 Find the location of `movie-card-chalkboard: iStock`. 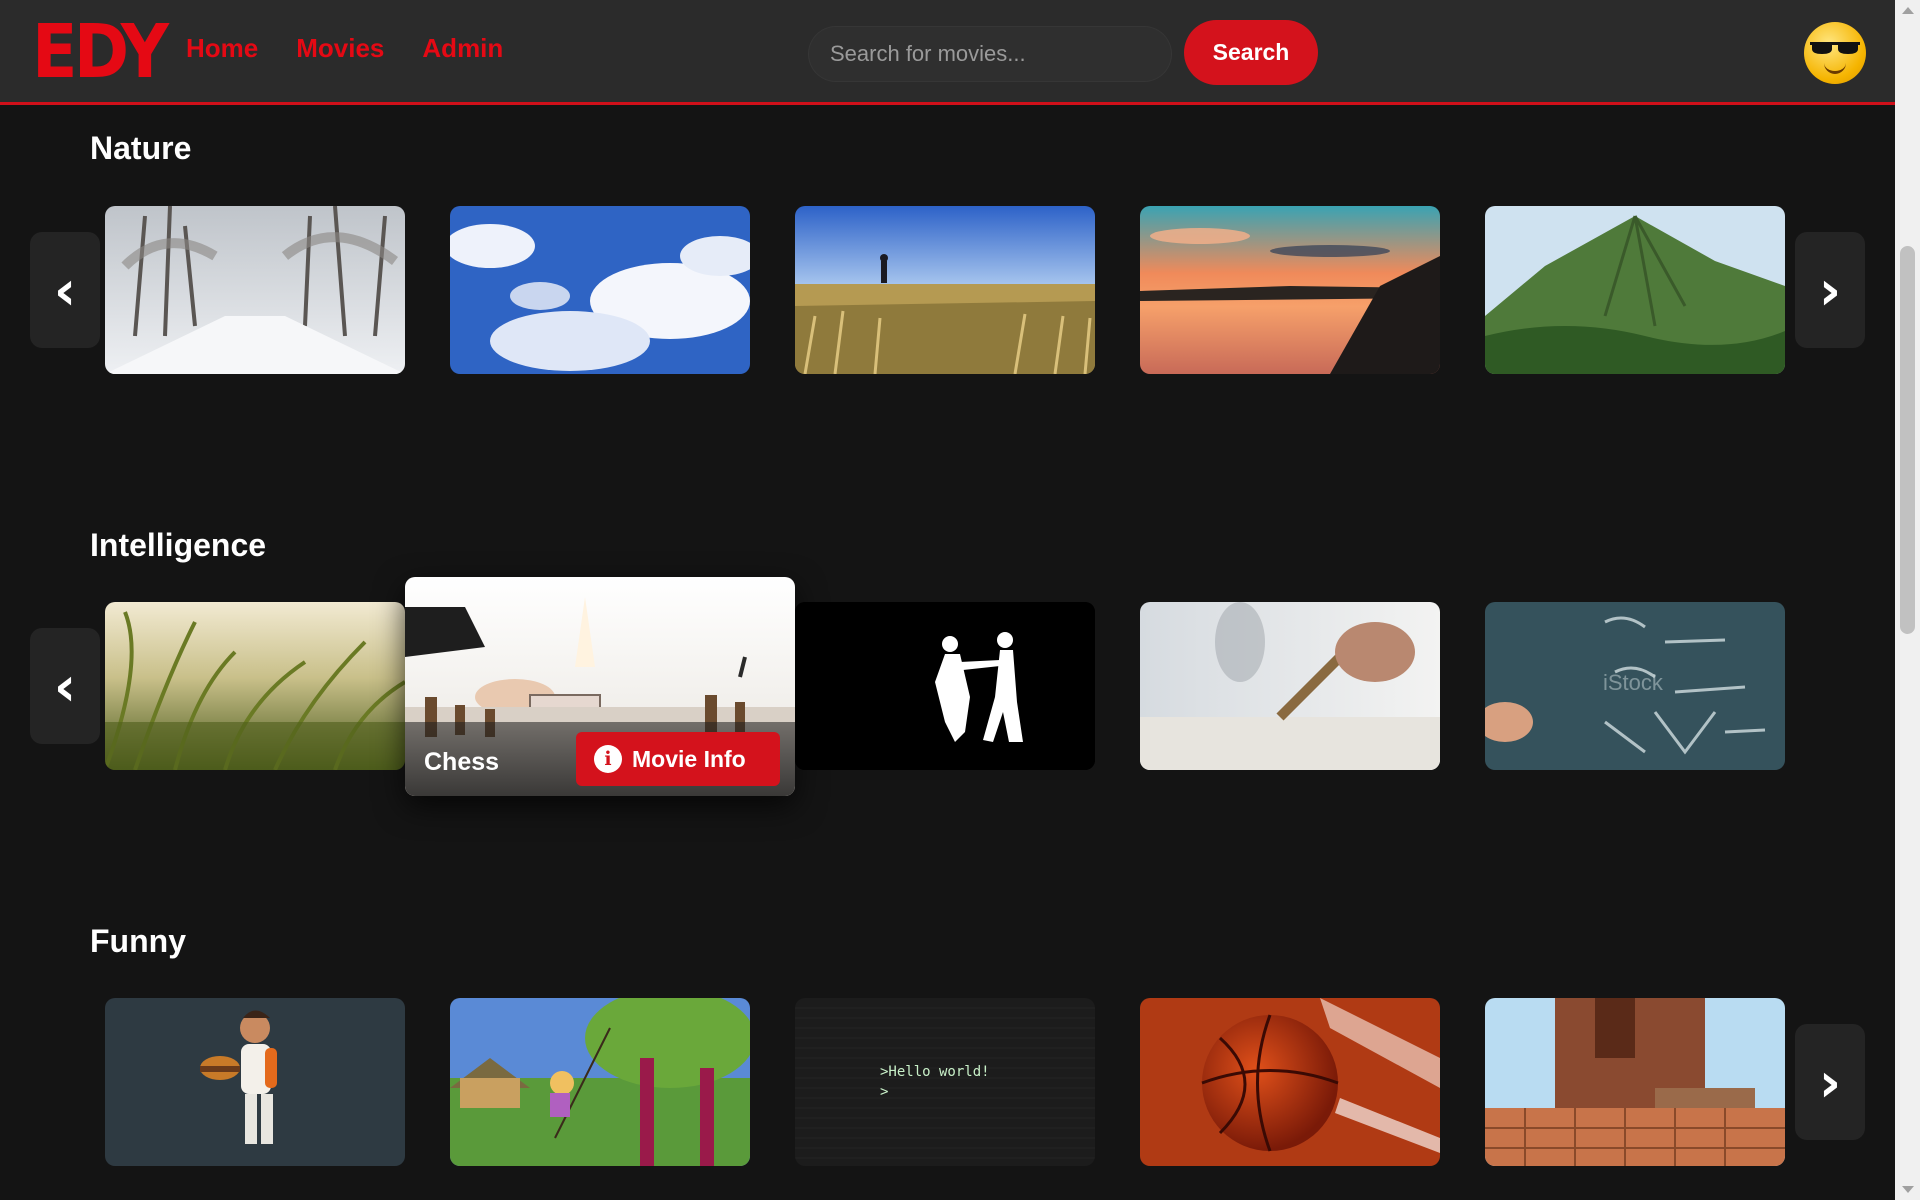

movie-card-chalkboard: iStock is located at coordinates (1635, 686).